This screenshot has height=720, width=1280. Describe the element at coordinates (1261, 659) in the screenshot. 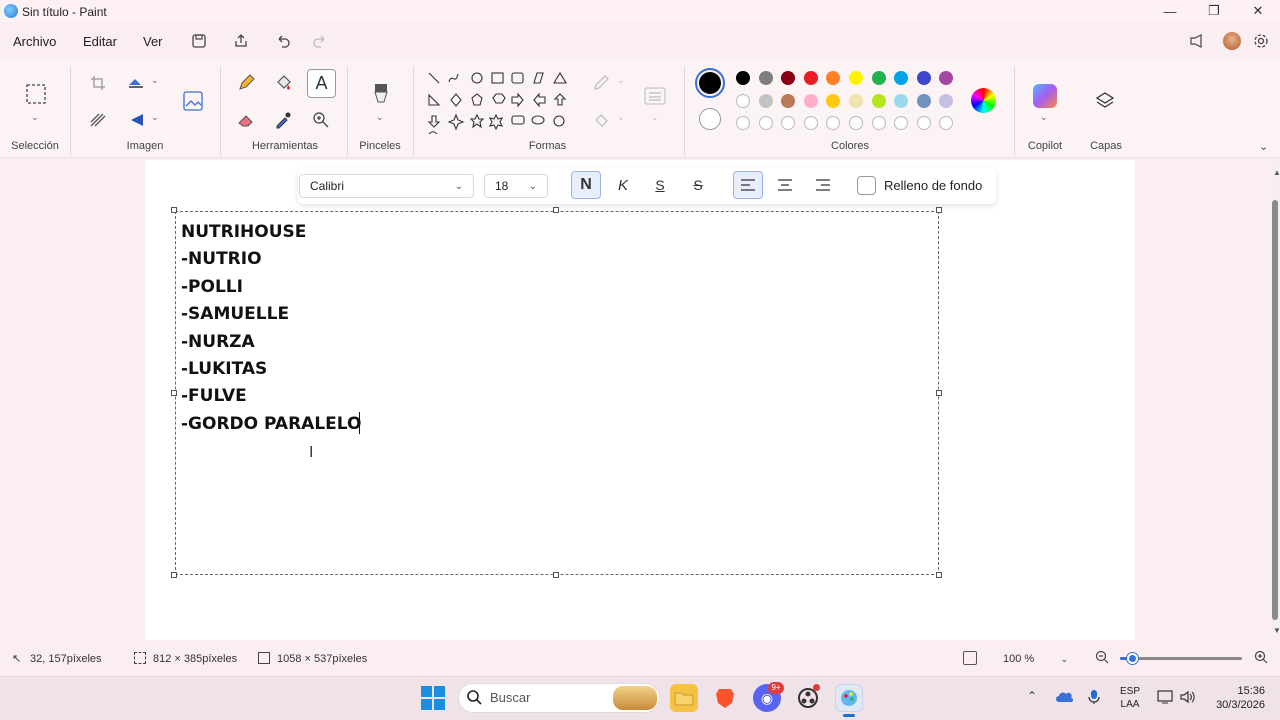

I see `zoom-in-icon` at that location.